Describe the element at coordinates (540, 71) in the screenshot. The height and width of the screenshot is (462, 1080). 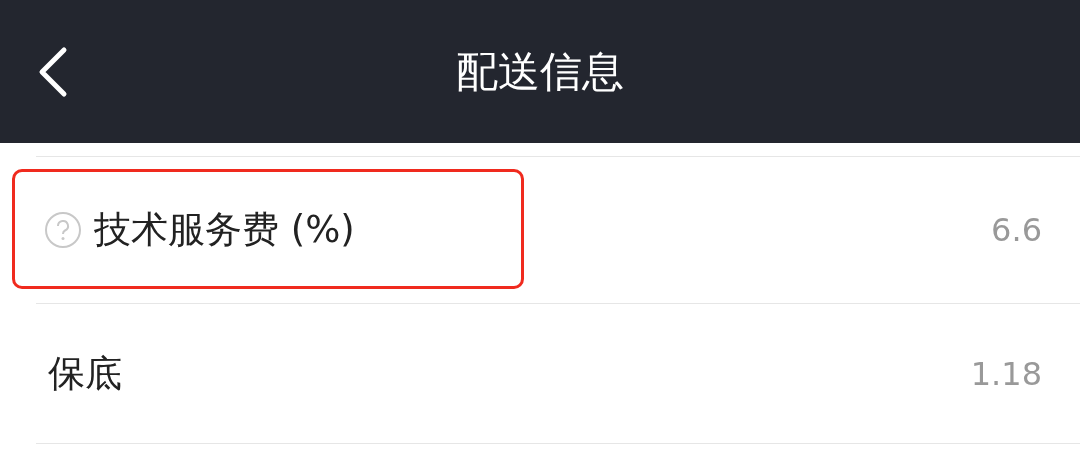
I see `page-title: 配送信息` at that location.